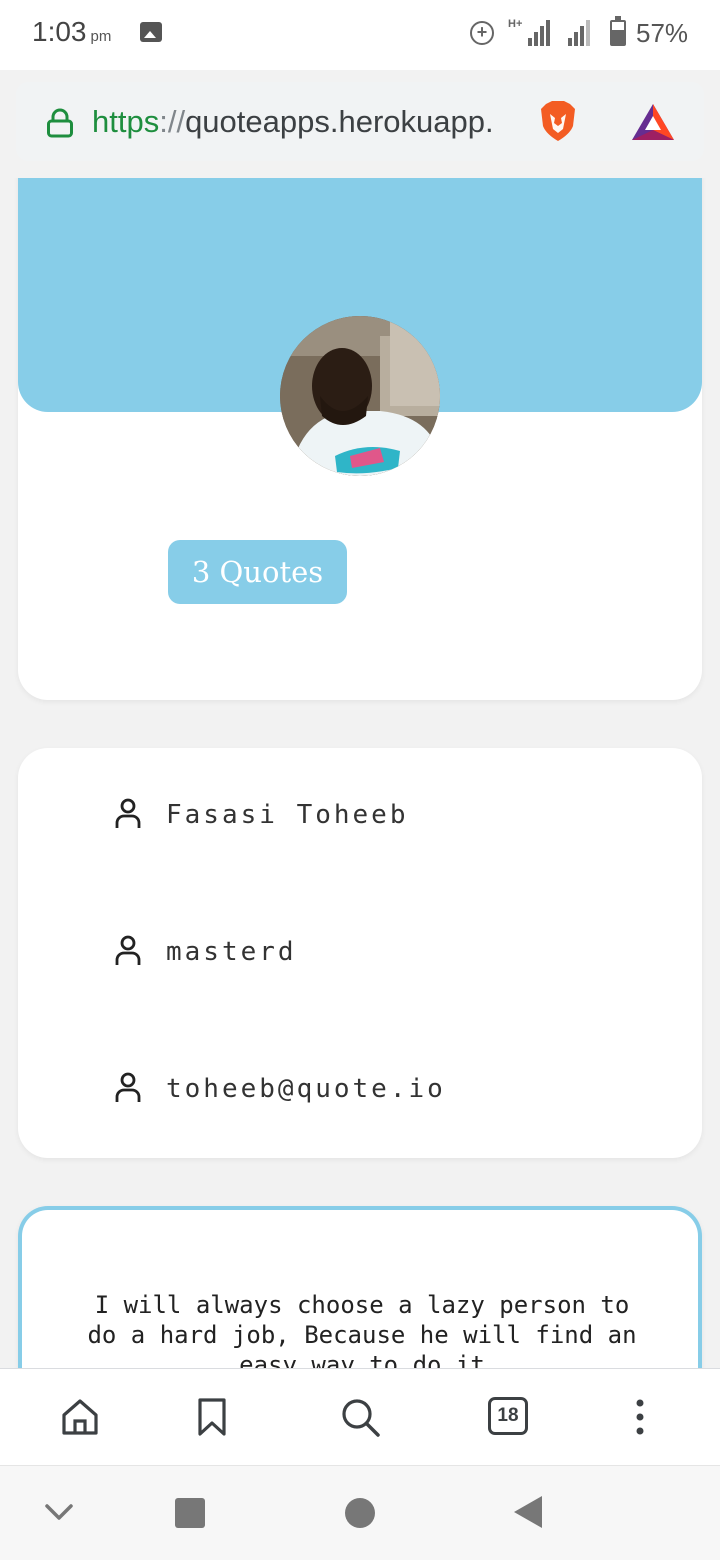 This screenshot has height=1560, width=720. Describe the element at coordinates (126, 121) in the screenshot. I see `url-scheme: https` at that location.